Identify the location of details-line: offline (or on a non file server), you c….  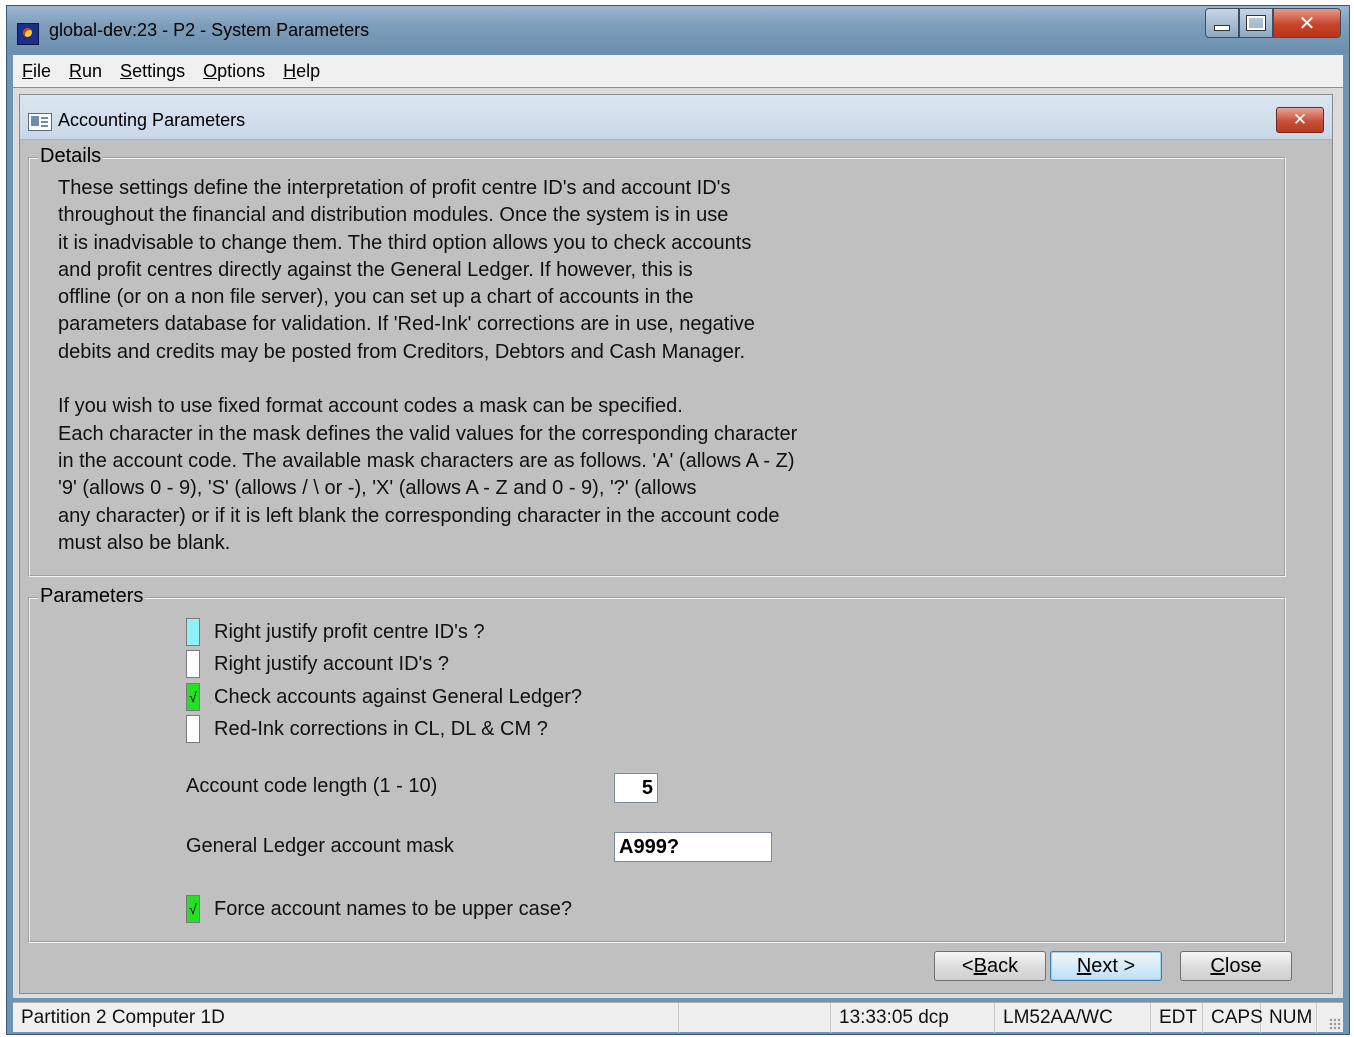
(376, 297).